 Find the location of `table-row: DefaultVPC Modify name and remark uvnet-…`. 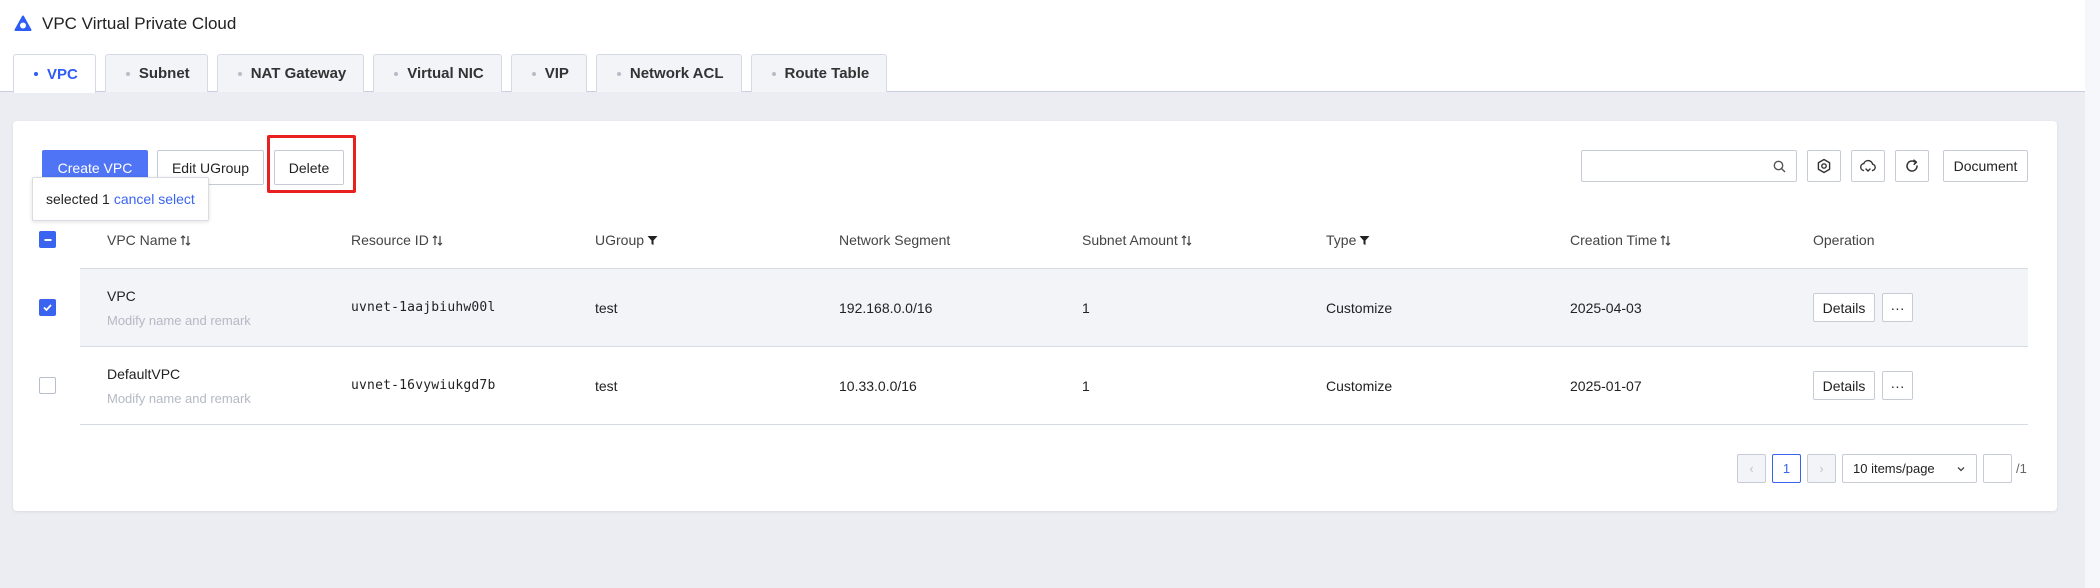

table-row: DefaultVPC Modify name and remark uvnet-… is located at coordinates (1033, 386).